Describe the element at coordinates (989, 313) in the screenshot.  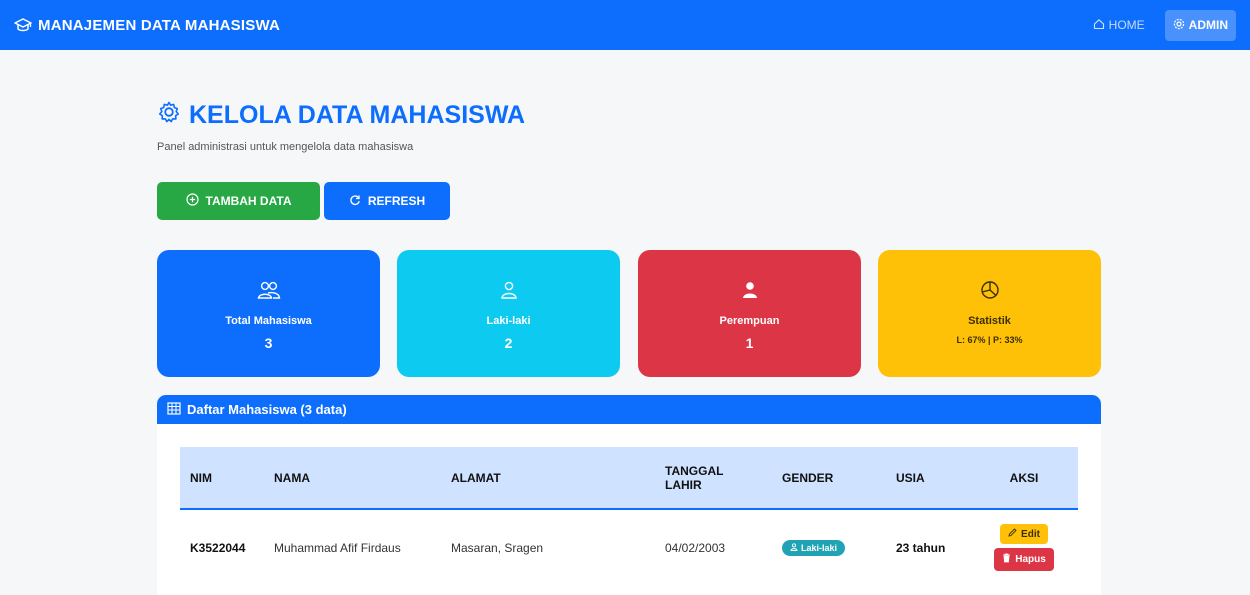
I see `stat-card-statistics: Statistik L: 67% | P: 33%` at that location.